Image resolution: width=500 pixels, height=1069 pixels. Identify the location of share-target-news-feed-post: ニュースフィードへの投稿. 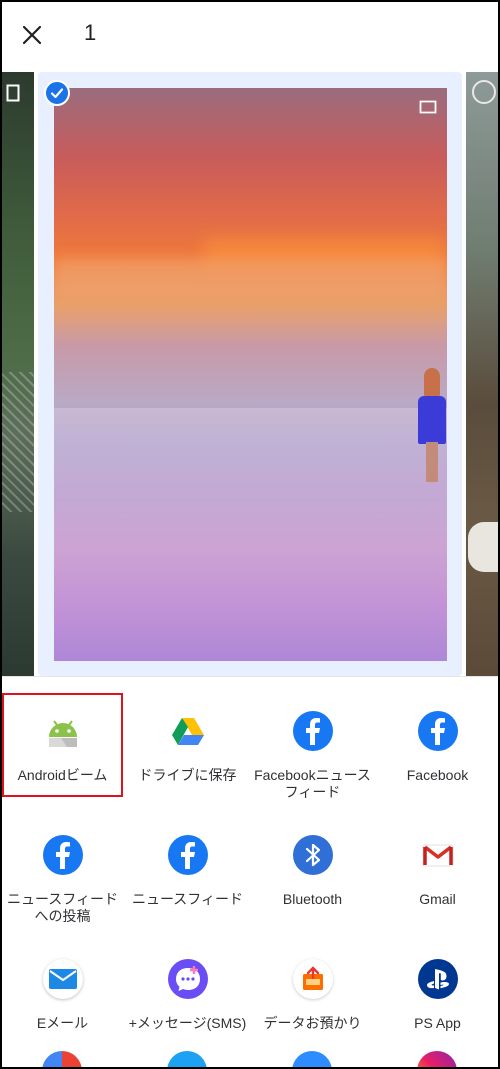
(62, 863).